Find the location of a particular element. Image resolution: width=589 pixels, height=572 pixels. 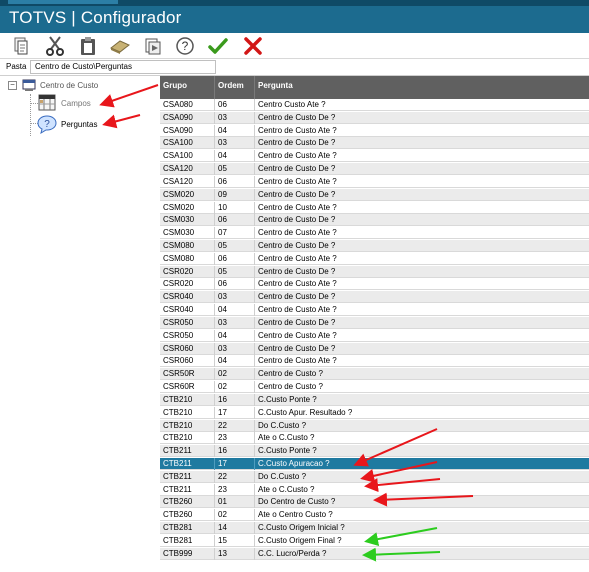

table-row: CSR020 06 Centro de Custo Ate ? is located at coordinates (374, 284).